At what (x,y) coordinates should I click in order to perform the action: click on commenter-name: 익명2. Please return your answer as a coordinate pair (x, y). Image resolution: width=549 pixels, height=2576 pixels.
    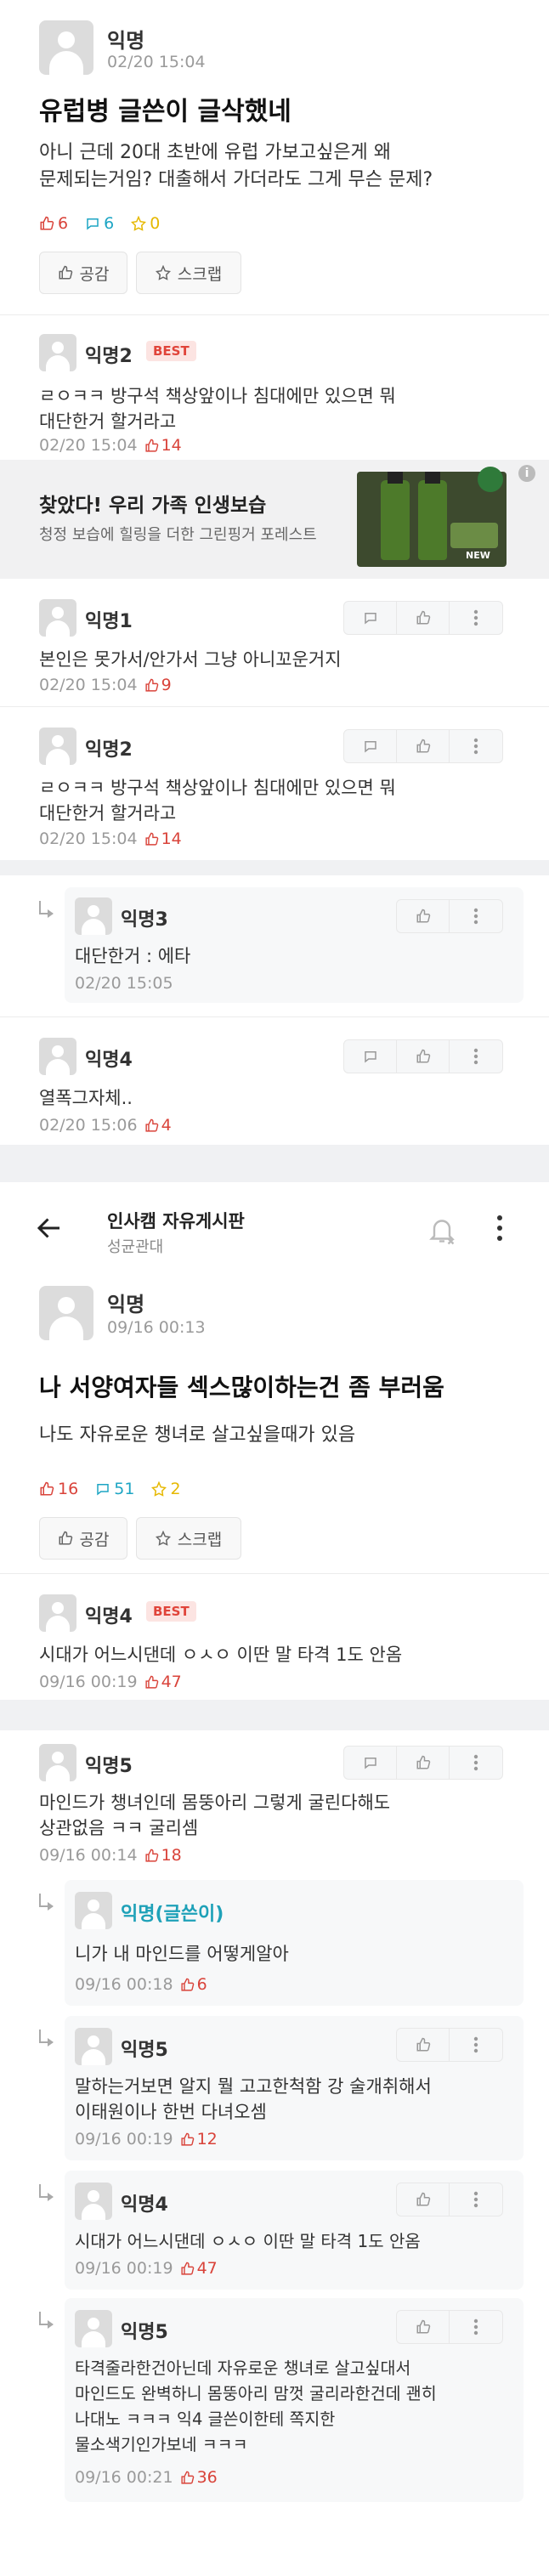
    Looking at the image, I should click on (109, 356).